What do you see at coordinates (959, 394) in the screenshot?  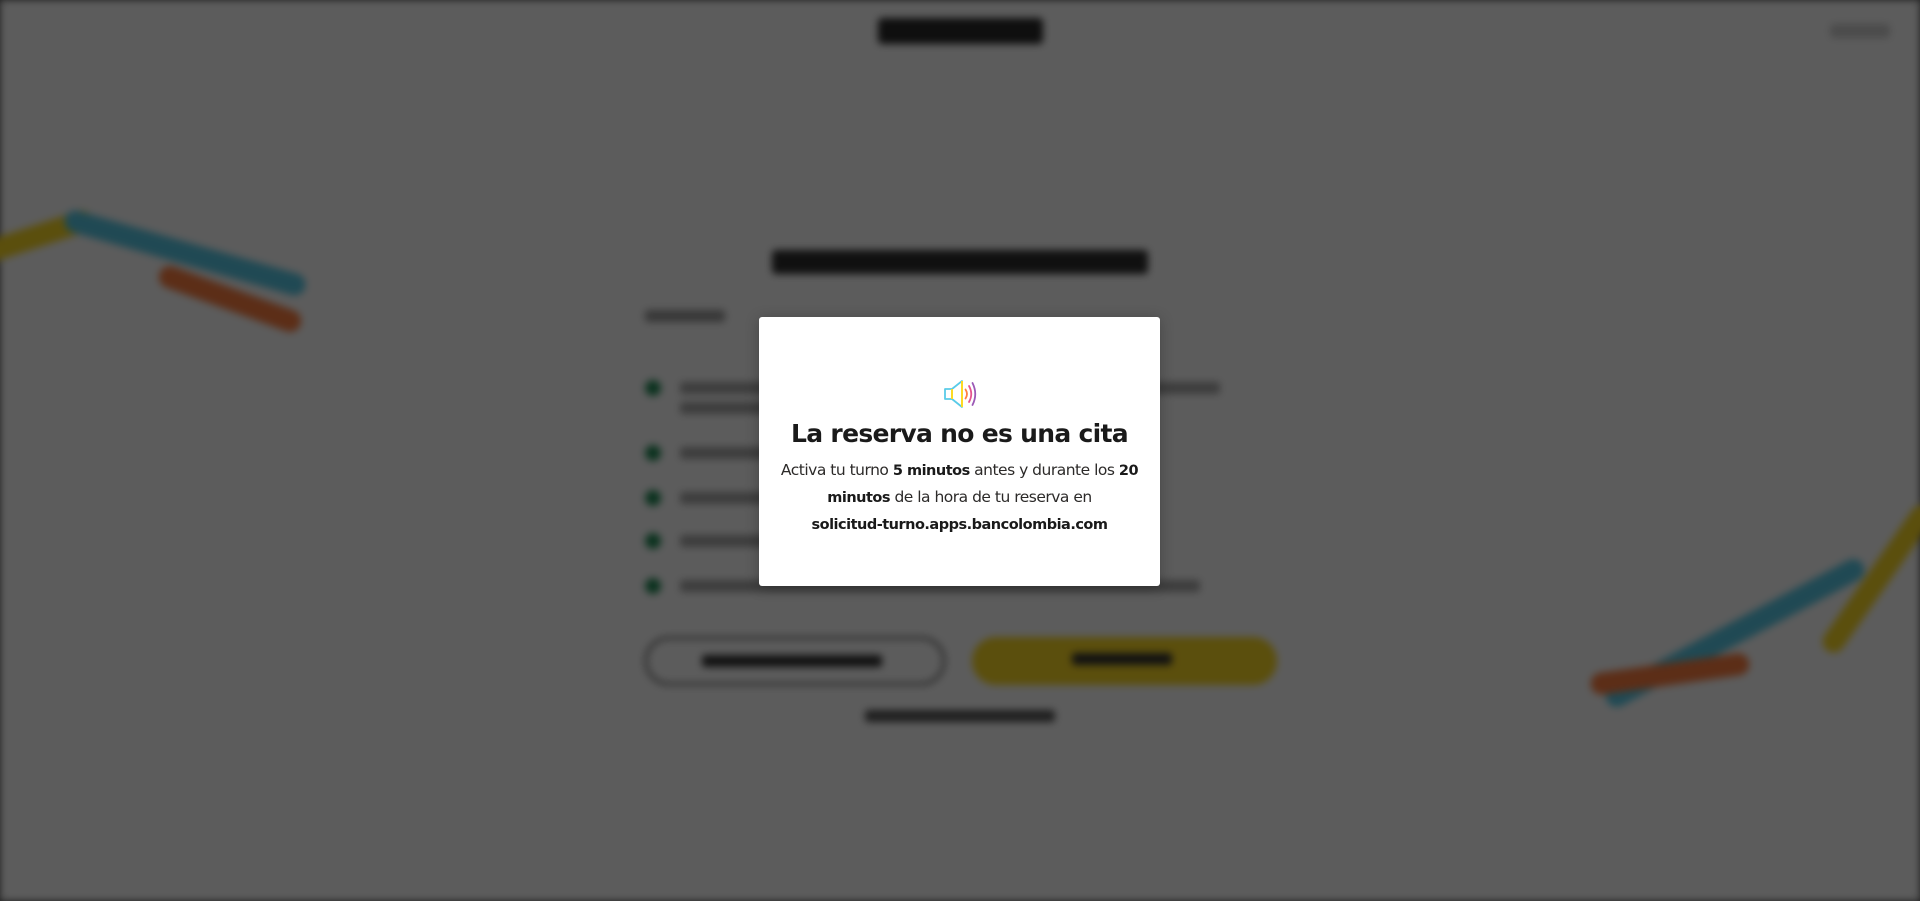 I see `speaker-icon` at bounding box center [959, 394].